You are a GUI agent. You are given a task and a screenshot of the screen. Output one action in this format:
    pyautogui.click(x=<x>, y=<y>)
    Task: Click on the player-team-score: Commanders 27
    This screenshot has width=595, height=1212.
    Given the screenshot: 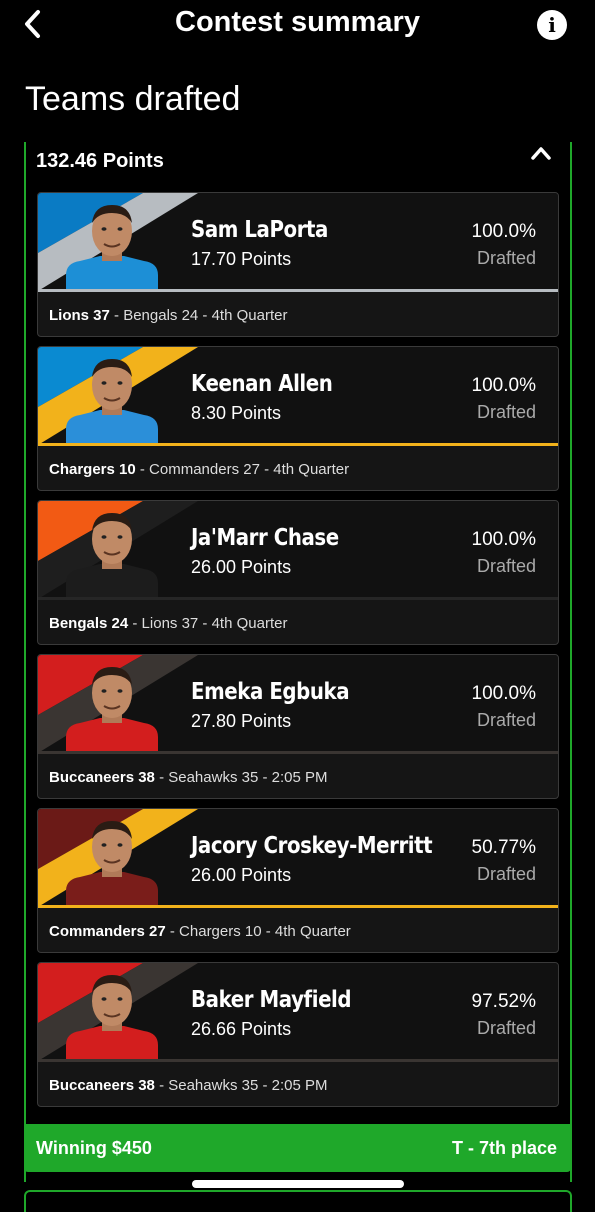 What is the action you would take?
    pyautogui.click(x=107, y=931)
    